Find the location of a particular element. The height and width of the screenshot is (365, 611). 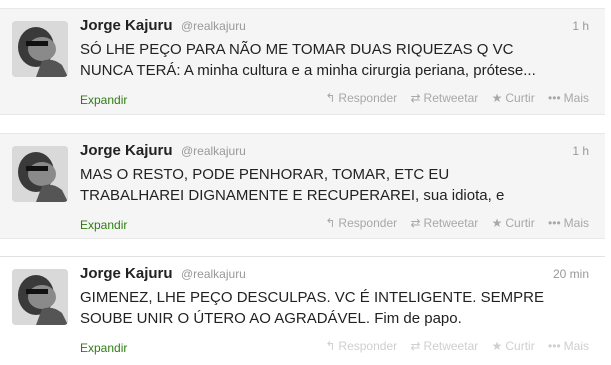

tweet-header: Jorge Kajuru @realkajuru 20 min is located at coordinates (334, 275).